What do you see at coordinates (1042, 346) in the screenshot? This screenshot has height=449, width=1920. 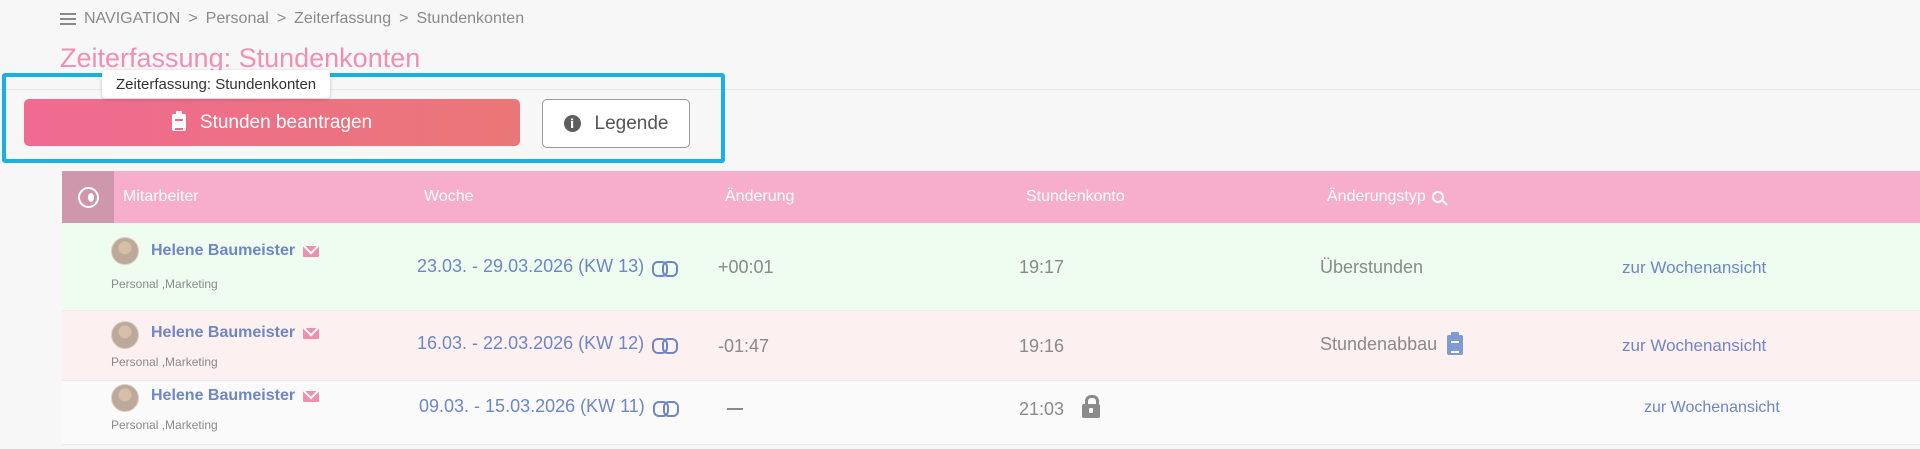 I see `account-value: 19:16` at bounding box center [1042, 346].